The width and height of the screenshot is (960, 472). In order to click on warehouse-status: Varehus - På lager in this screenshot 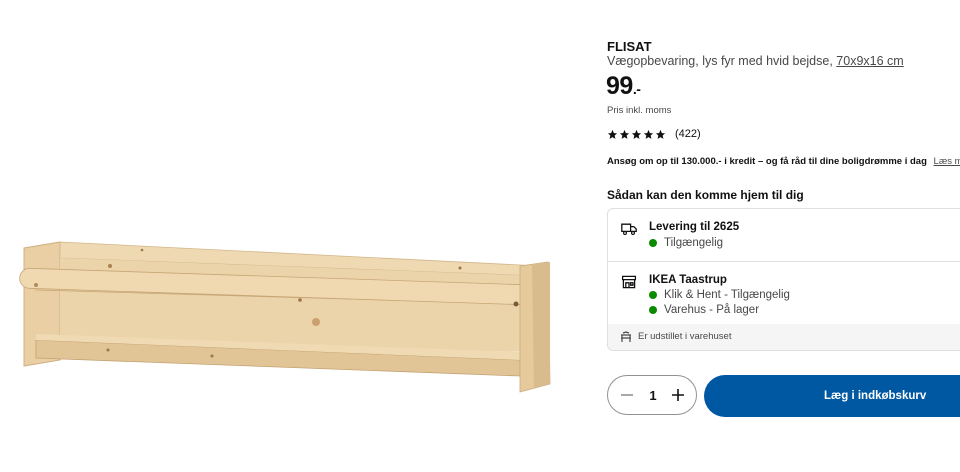, I will do `click(704, 310)`.